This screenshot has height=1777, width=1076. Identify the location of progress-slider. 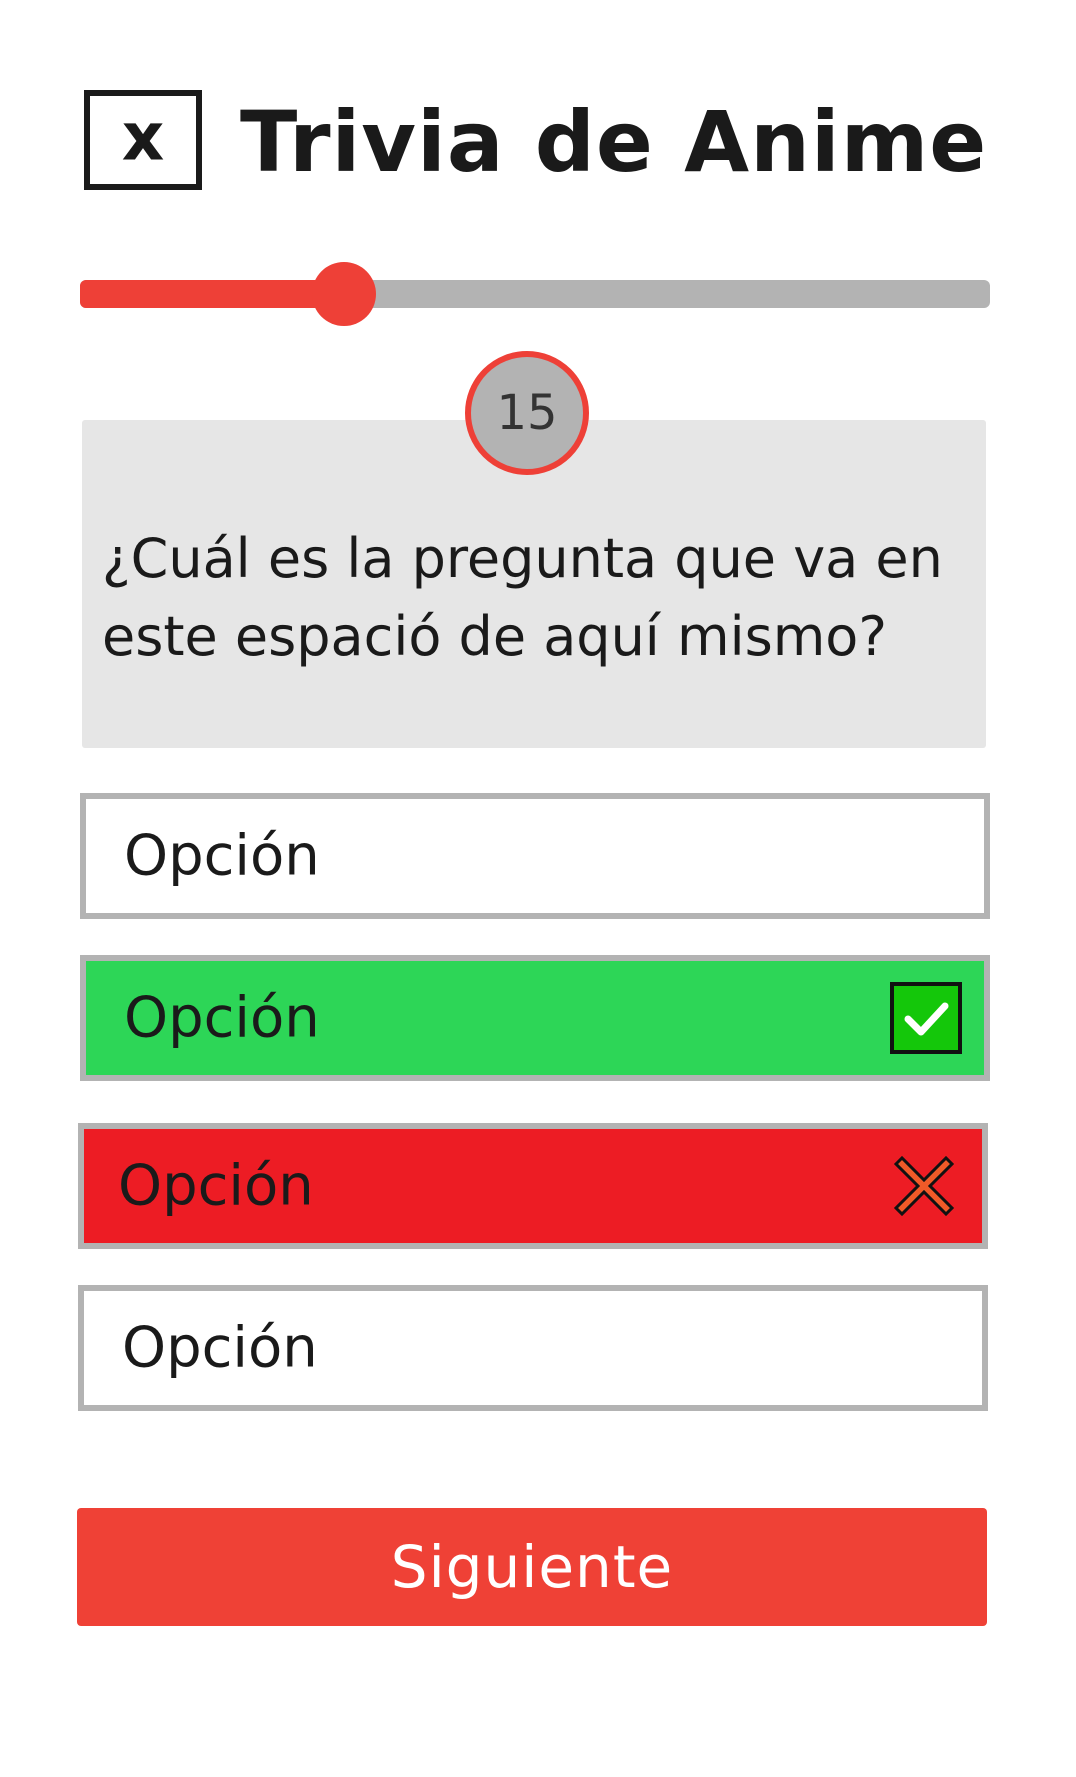
(535, 294).